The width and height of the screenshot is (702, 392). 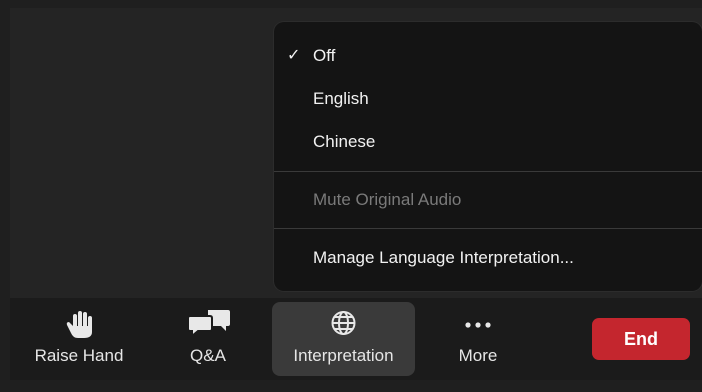 I want to click on bottom-edge, so click(x=356, y=386).